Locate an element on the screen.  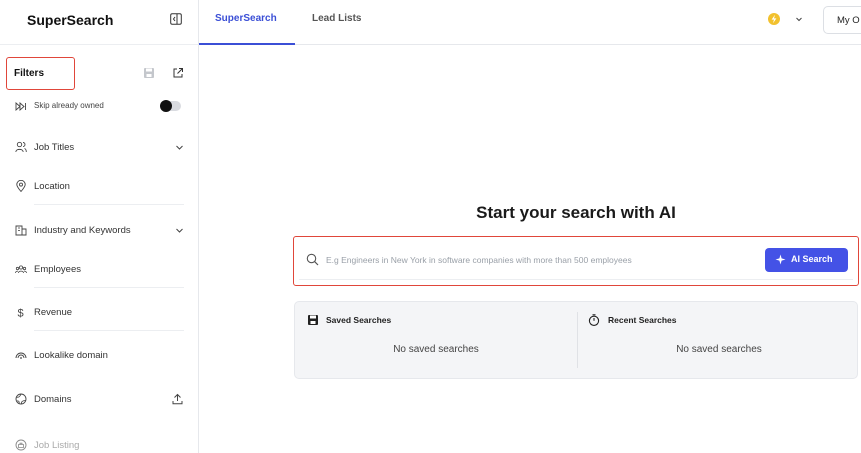
filters-title: Filters is located at coordinates (29, 73).